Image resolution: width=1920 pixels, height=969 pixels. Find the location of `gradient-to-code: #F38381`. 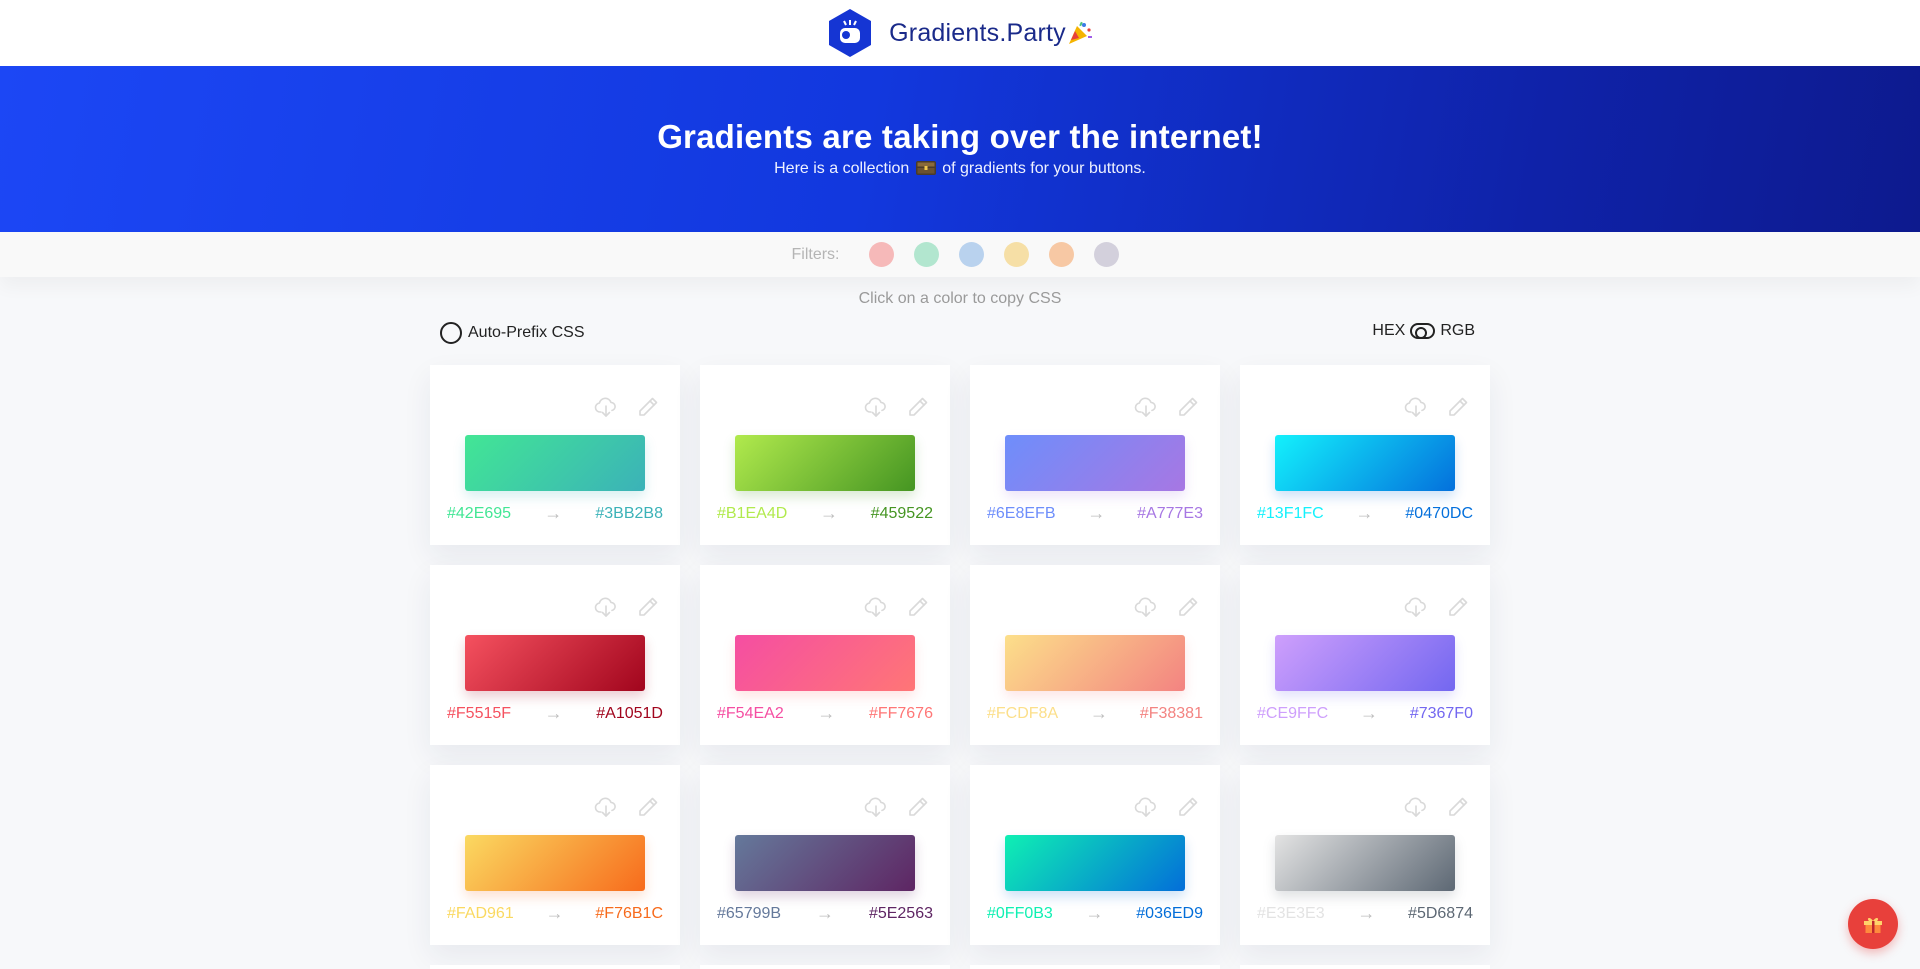

gradient-to-code: #F38381 is located at coordinates (1171, 714).